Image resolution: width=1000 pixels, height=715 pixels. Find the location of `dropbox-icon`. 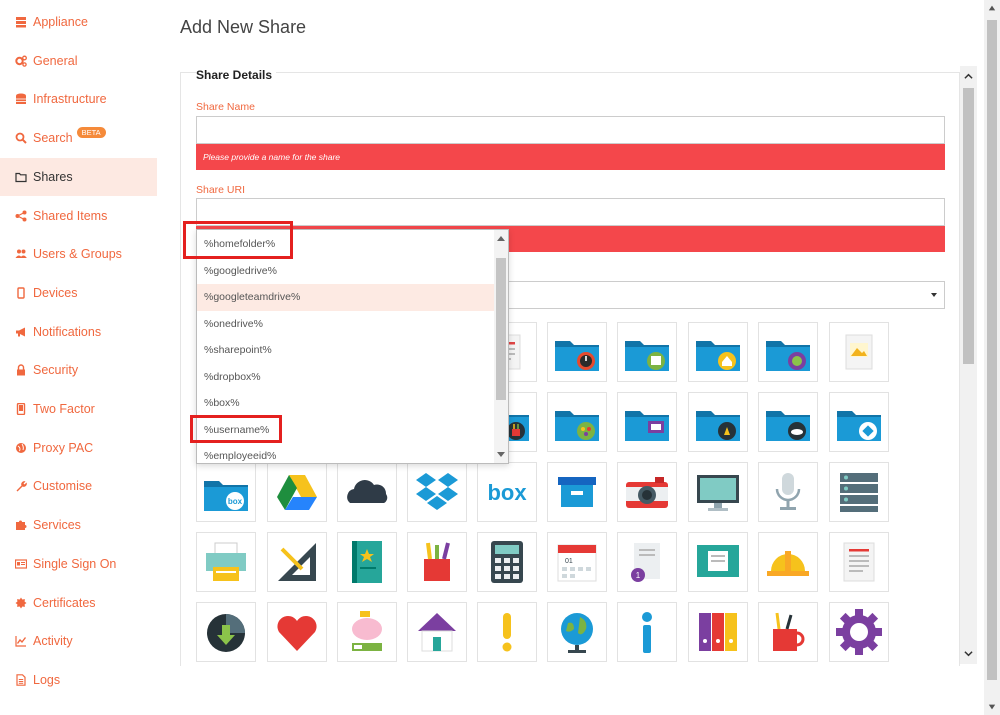

dropbox-icon is located at coordinates (437, 491).